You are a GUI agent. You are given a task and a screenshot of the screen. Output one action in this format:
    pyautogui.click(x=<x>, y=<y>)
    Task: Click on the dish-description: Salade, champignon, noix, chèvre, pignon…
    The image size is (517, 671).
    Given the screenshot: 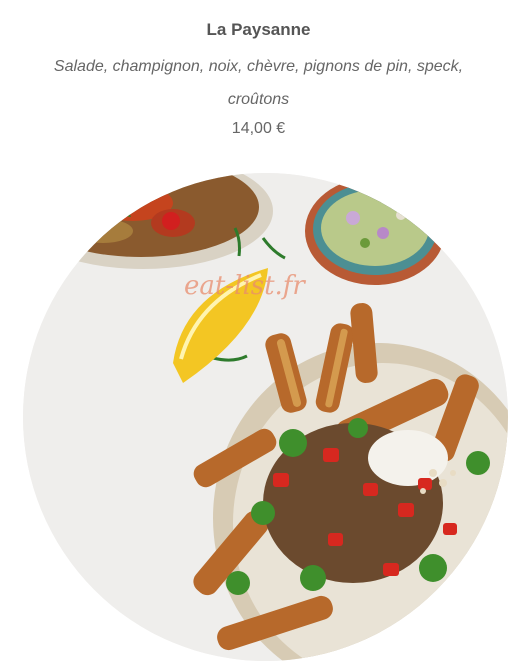 What is the action you would take?
    pyautogui.click(x=258, y=83)
    